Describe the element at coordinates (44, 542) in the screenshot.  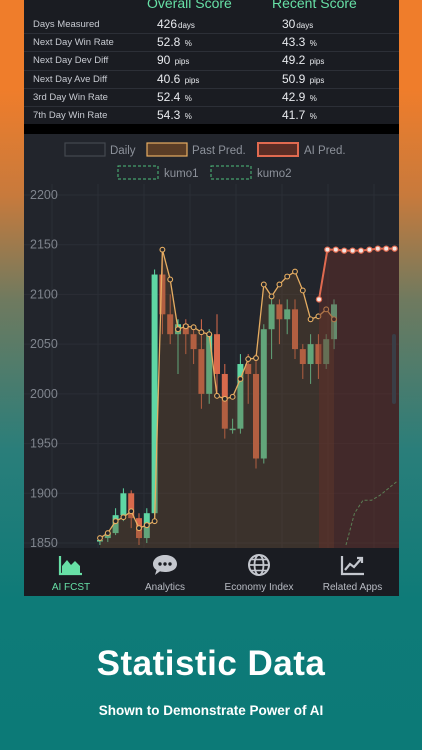
I see `y-tick-label: 1850` at that location.